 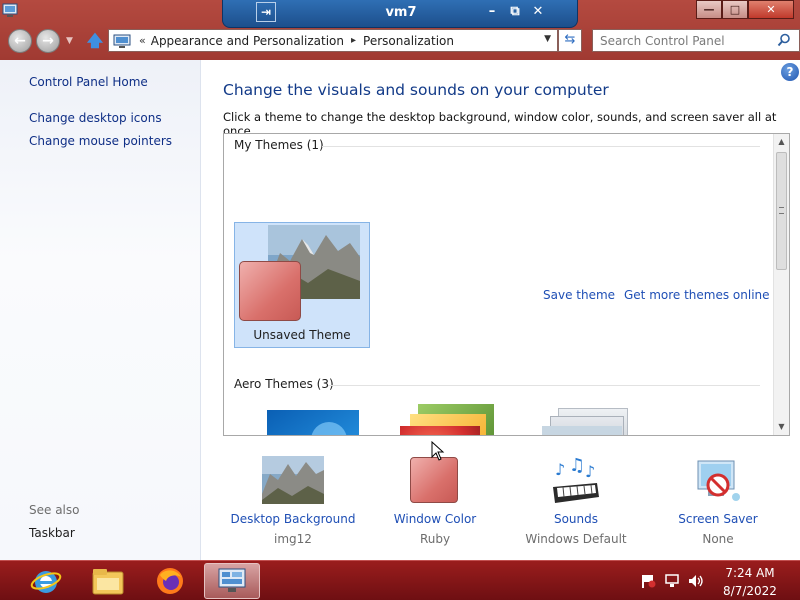 I want to click on network-icon, so click(x=672, y=581).